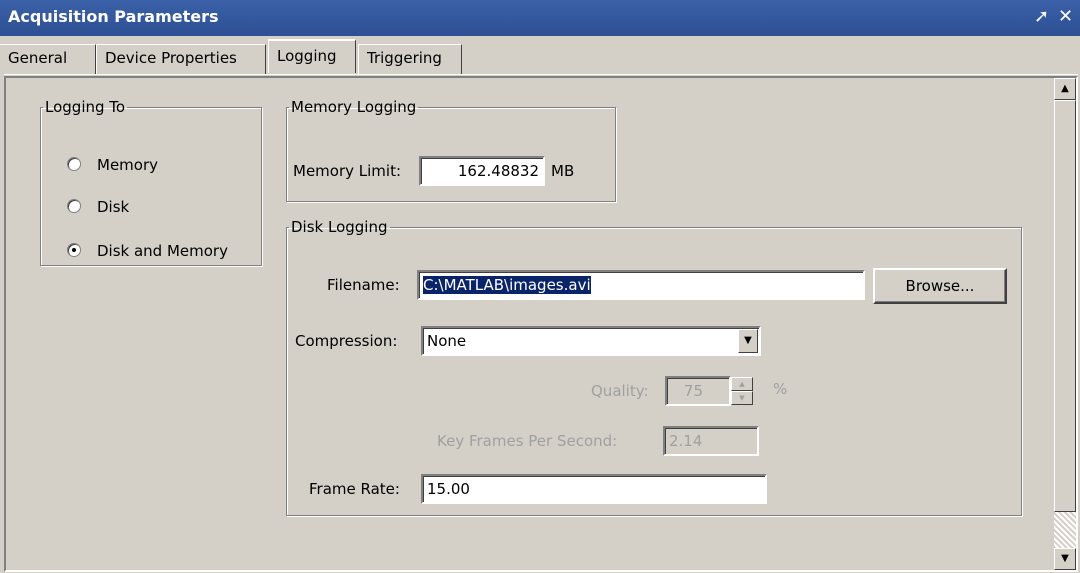 The width and height of the screenshot is (1080, 573). What do you see at coordinates (711, 441) in the screenshot?
I see `keyframes-input: 2.14` at bounding box center [711, 441].